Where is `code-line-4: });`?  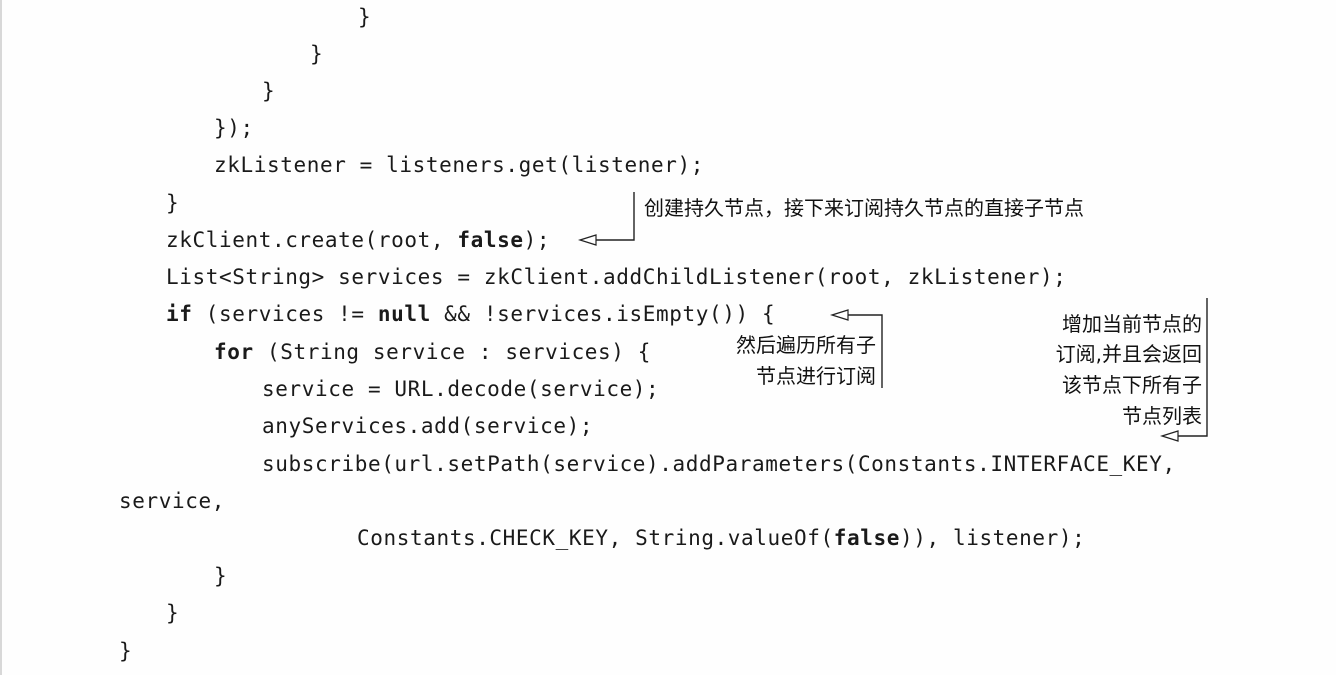
code-line-4: }); is located at coordinates (234, 128).